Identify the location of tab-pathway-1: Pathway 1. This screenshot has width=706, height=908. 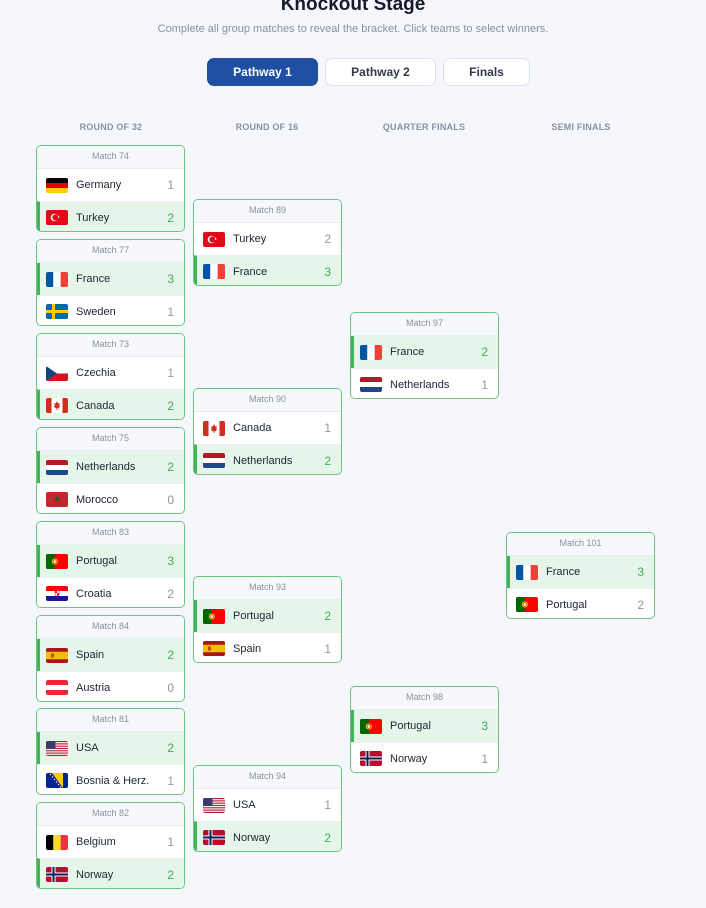
(262, 72).